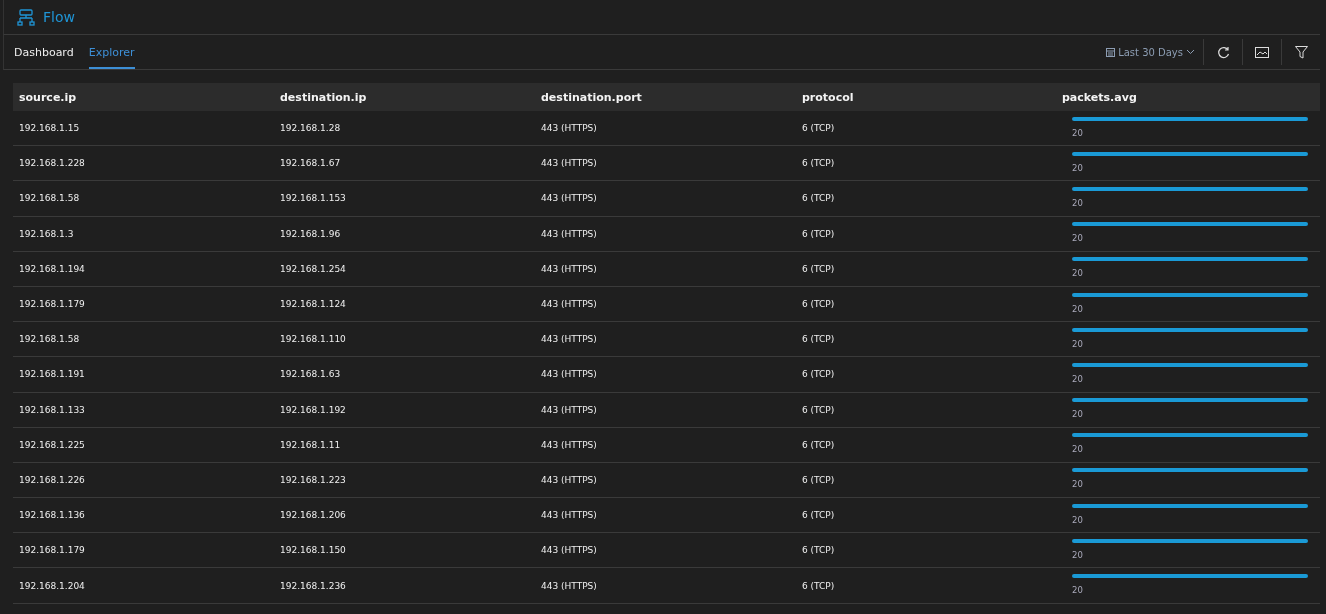 The height and width of the screenshot is (614, 1326). I want to click on app-title: Flow, so click(59, 17).